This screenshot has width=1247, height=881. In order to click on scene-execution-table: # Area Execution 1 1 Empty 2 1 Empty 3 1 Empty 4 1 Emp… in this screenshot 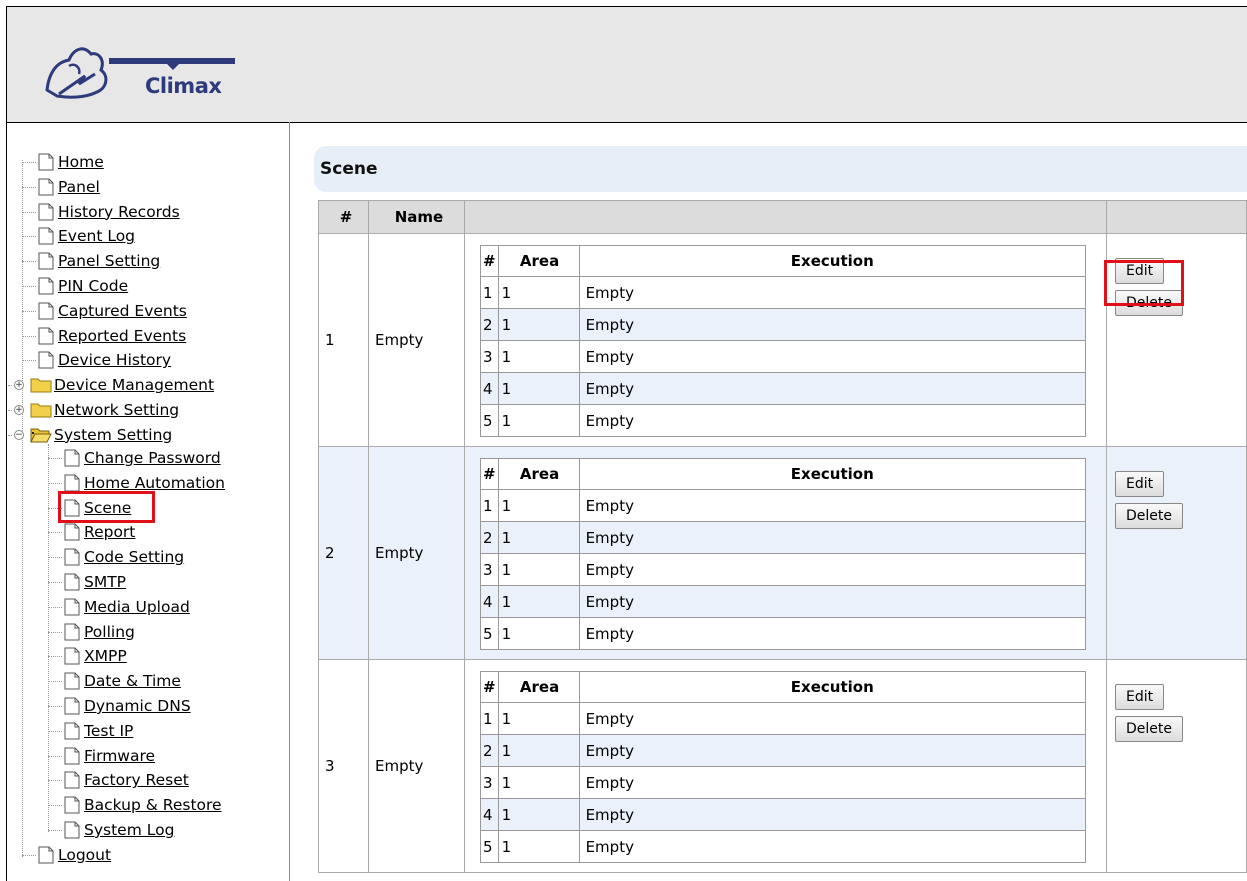, I will do `click(783, 554)`.